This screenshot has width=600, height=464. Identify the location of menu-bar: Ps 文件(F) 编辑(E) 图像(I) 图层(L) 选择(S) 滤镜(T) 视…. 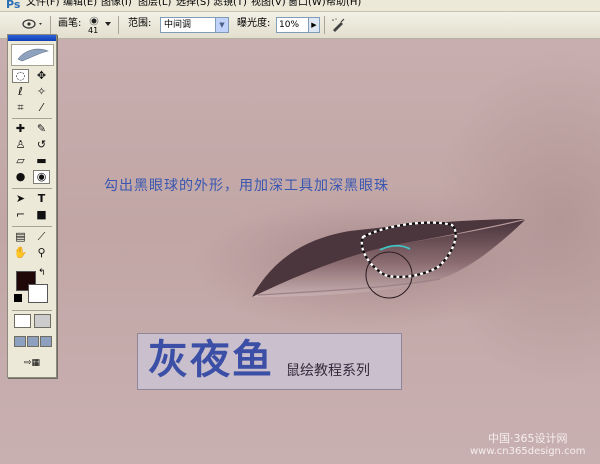
(300, 6).